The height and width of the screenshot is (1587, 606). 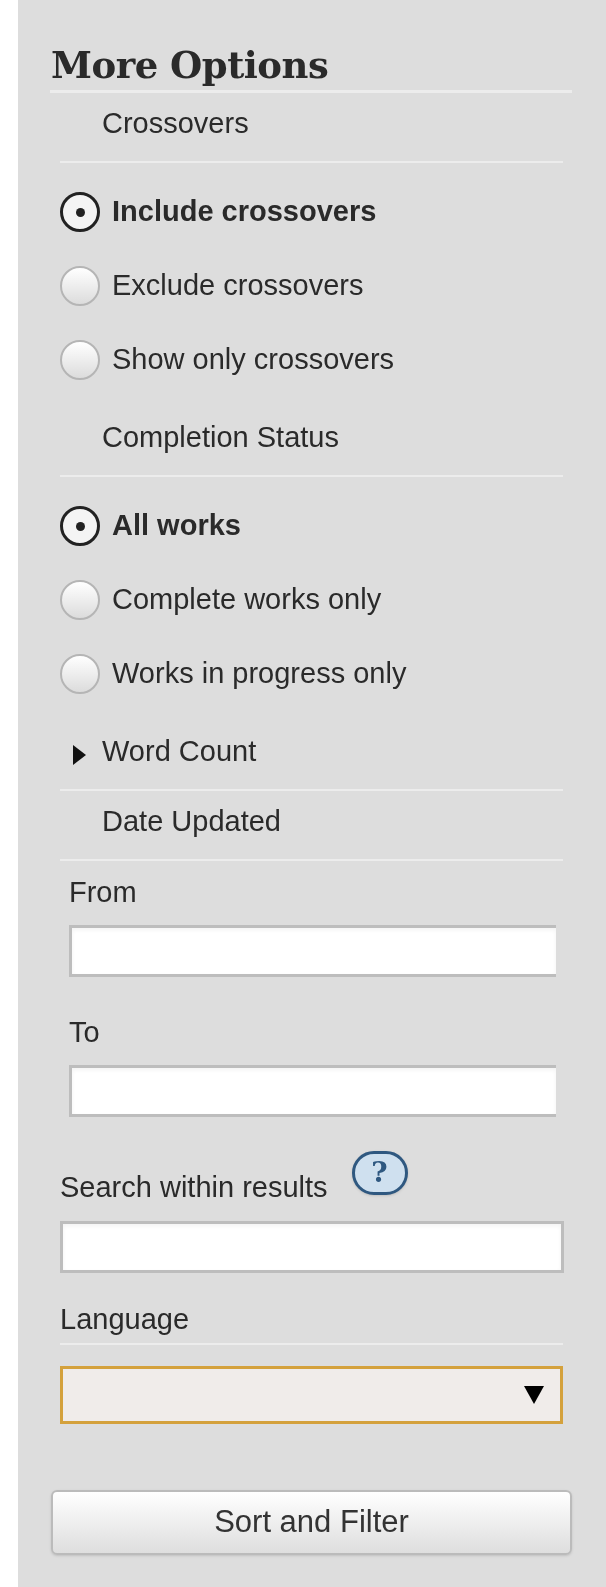 What do you see at coordinates (175, 124) in the screenshot?
I see `section-title: Crossovers` at bounding box center [175, 124].